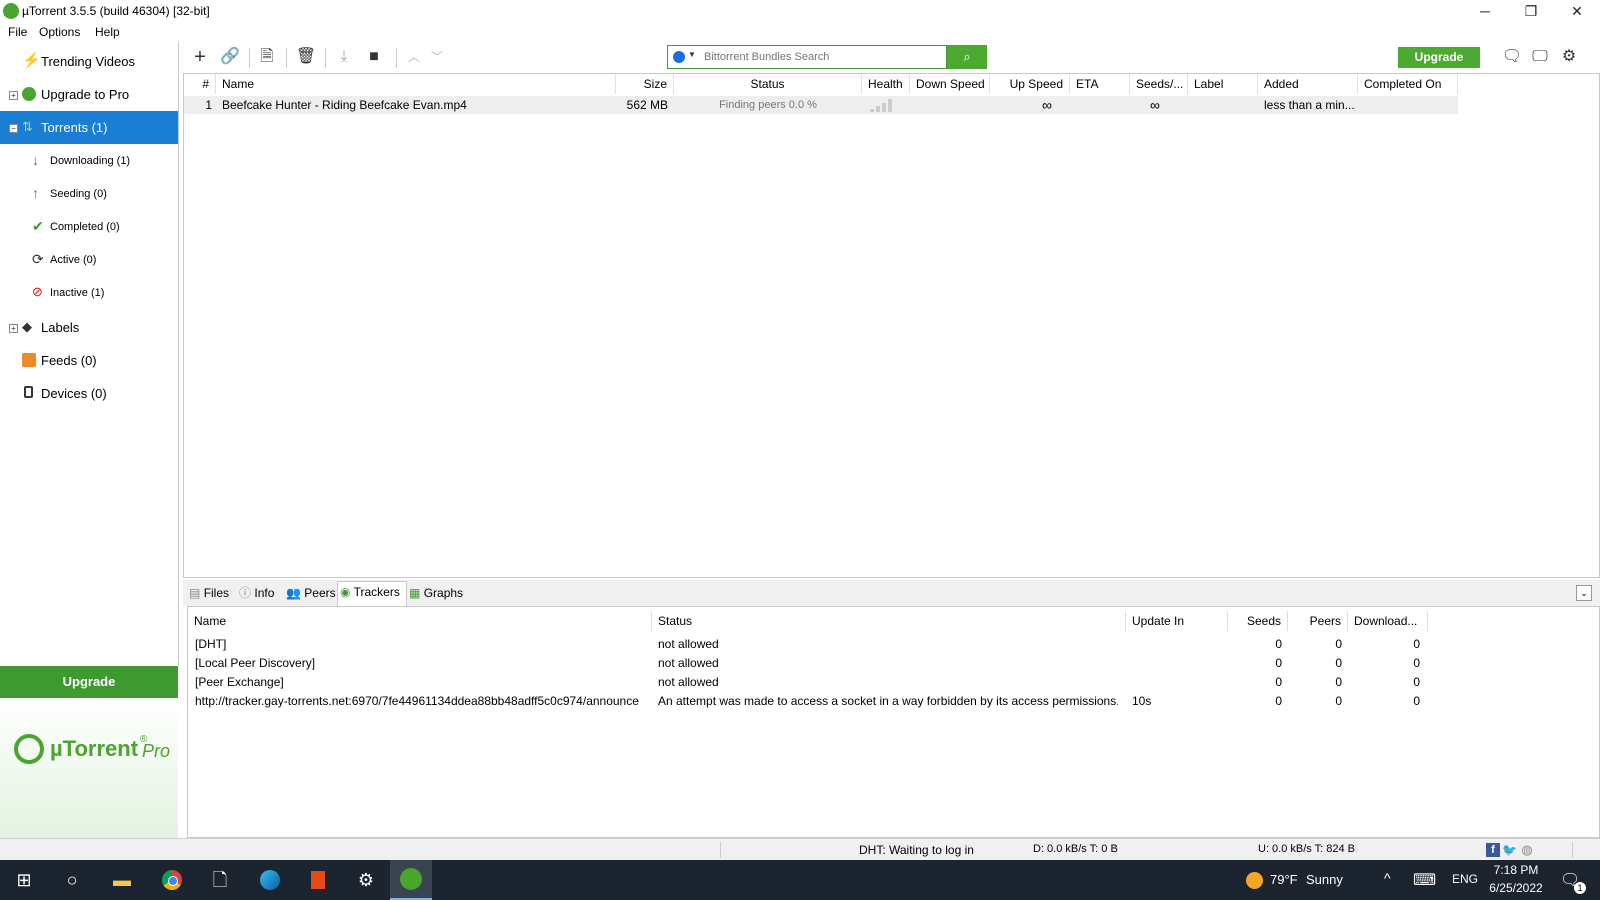 The image size is (1600, 900). Describe the element at coordinates (122, 880) in the screenshot. I see `file-explorer-icon: ▬` at that location.